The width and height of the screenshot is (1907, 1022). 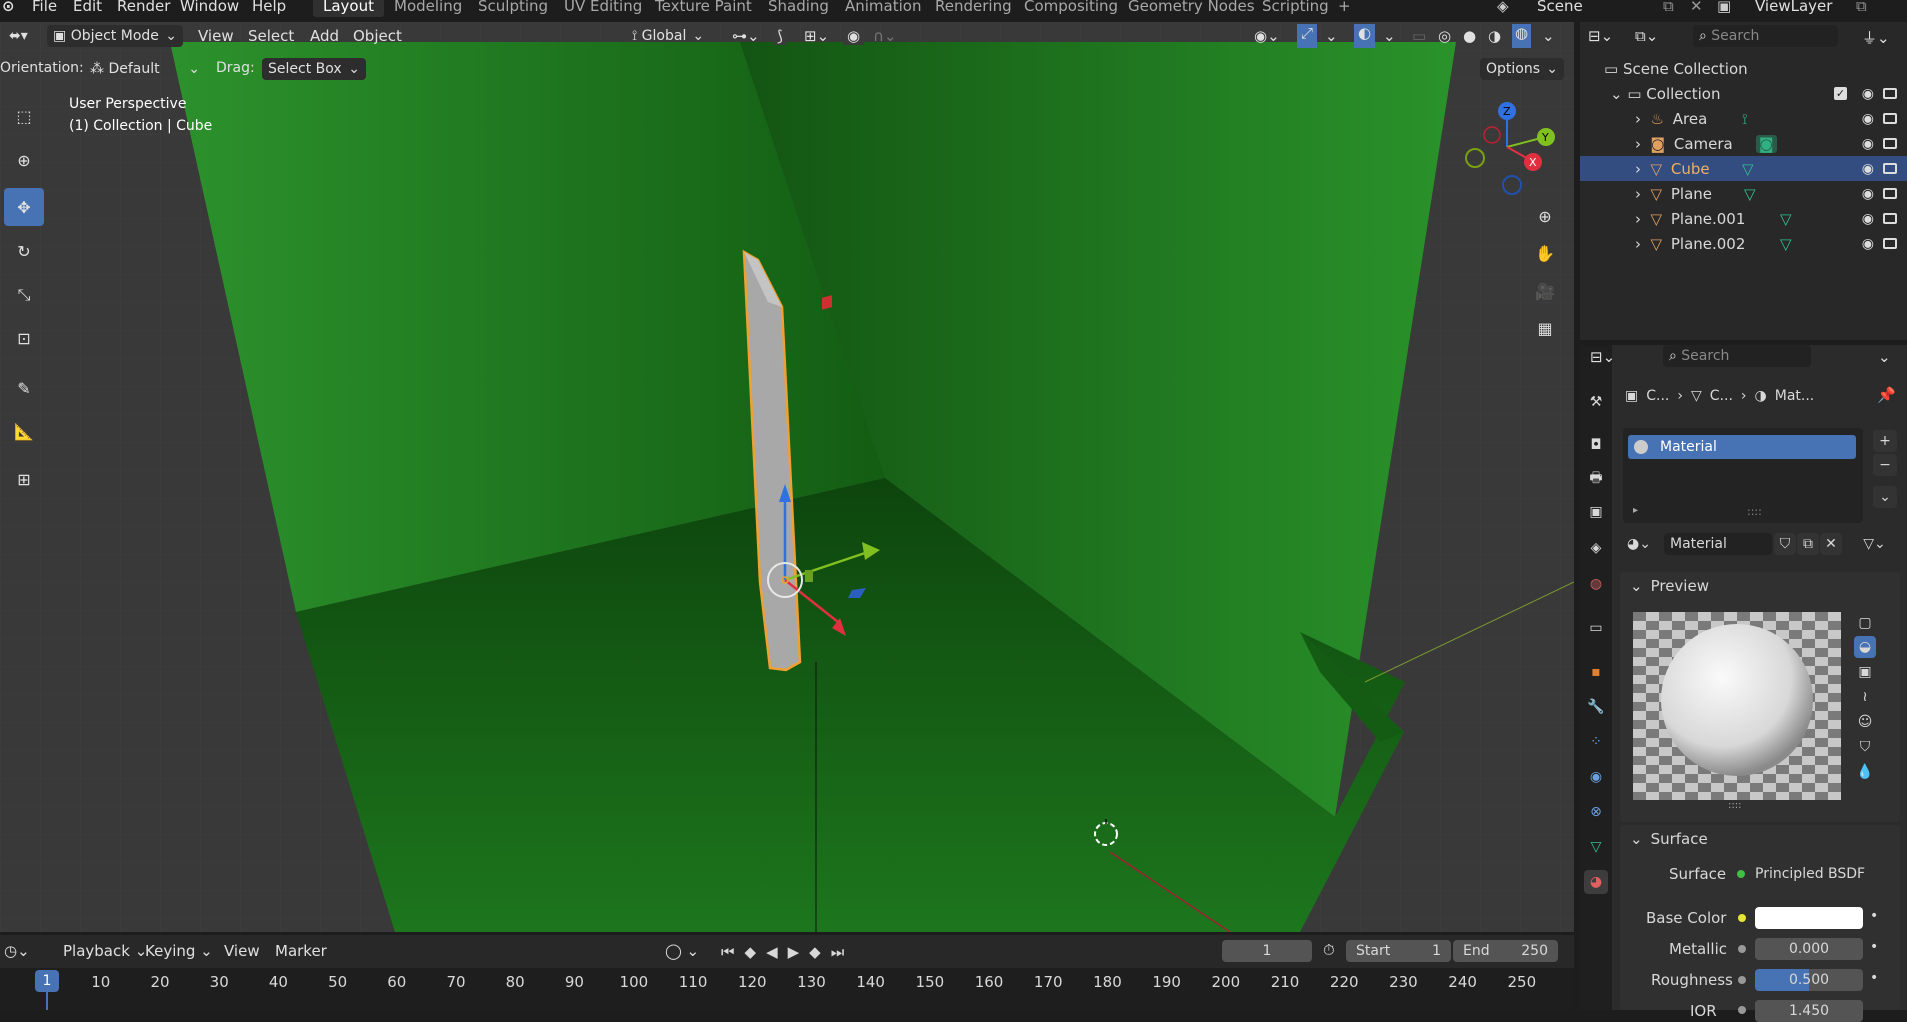 What do you see at coordinates (24, 479) in the screenshot?
I see `add-cube-tool-icon: ⊞` at bounding box center [24, 479].